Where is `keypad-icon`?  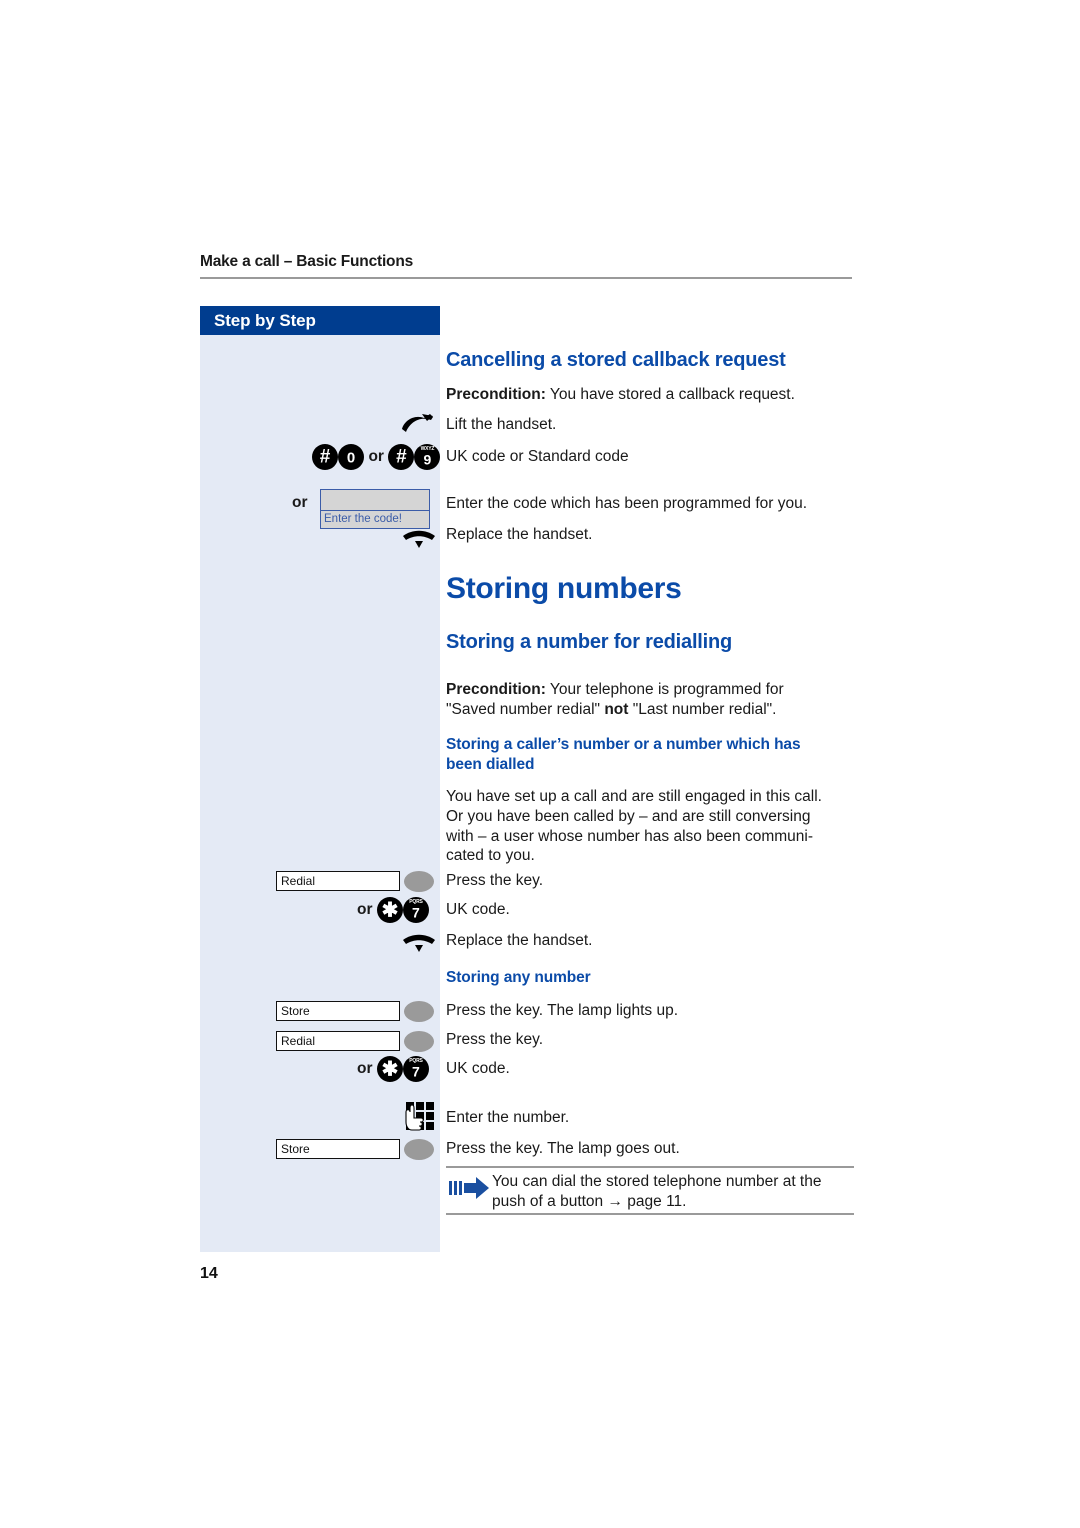 keypad-icon is located at coordinates (421, 1117).